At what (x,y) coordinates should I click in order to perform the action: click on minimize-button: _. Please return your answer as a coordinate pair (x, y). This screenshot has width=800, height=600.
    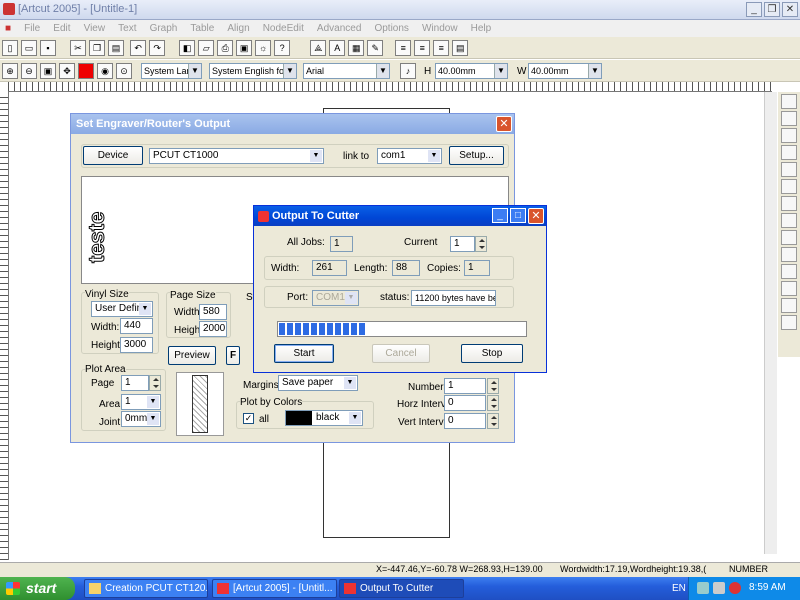
    Looking at the image, I should click on (754, 9).